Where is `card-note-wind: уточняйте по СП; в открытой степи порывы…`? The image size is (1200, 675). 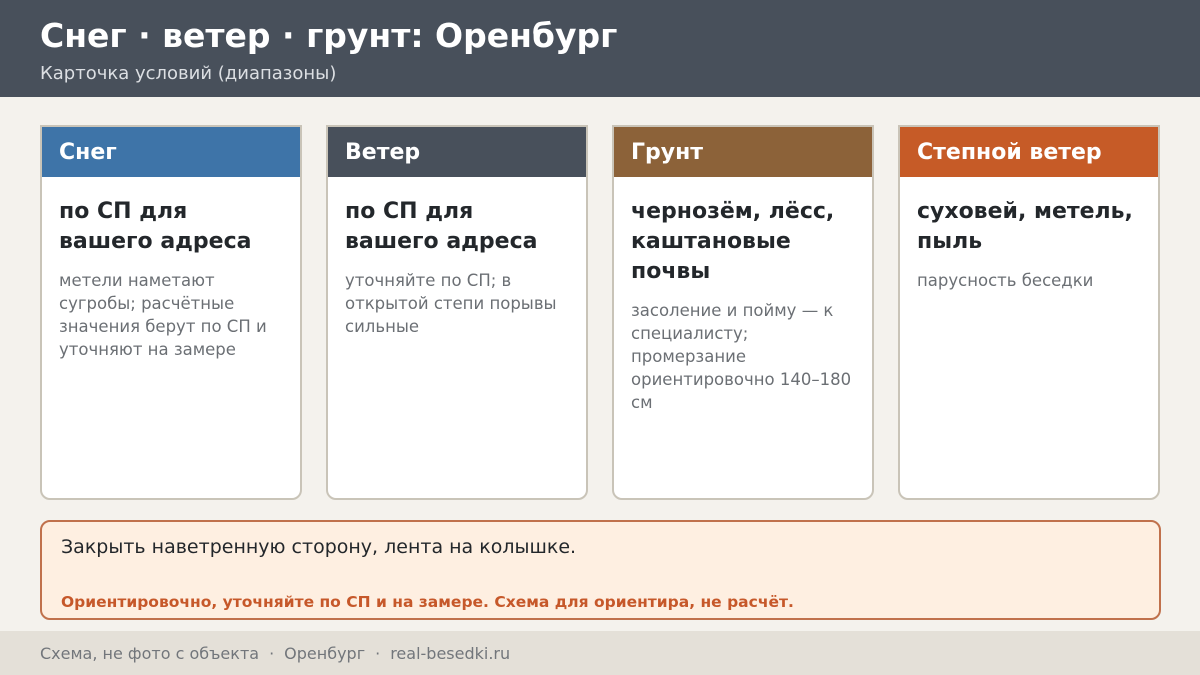 card-note-wind: уточняйте по СП; в открытой степи порывы… is located at coordinates (451, 303).